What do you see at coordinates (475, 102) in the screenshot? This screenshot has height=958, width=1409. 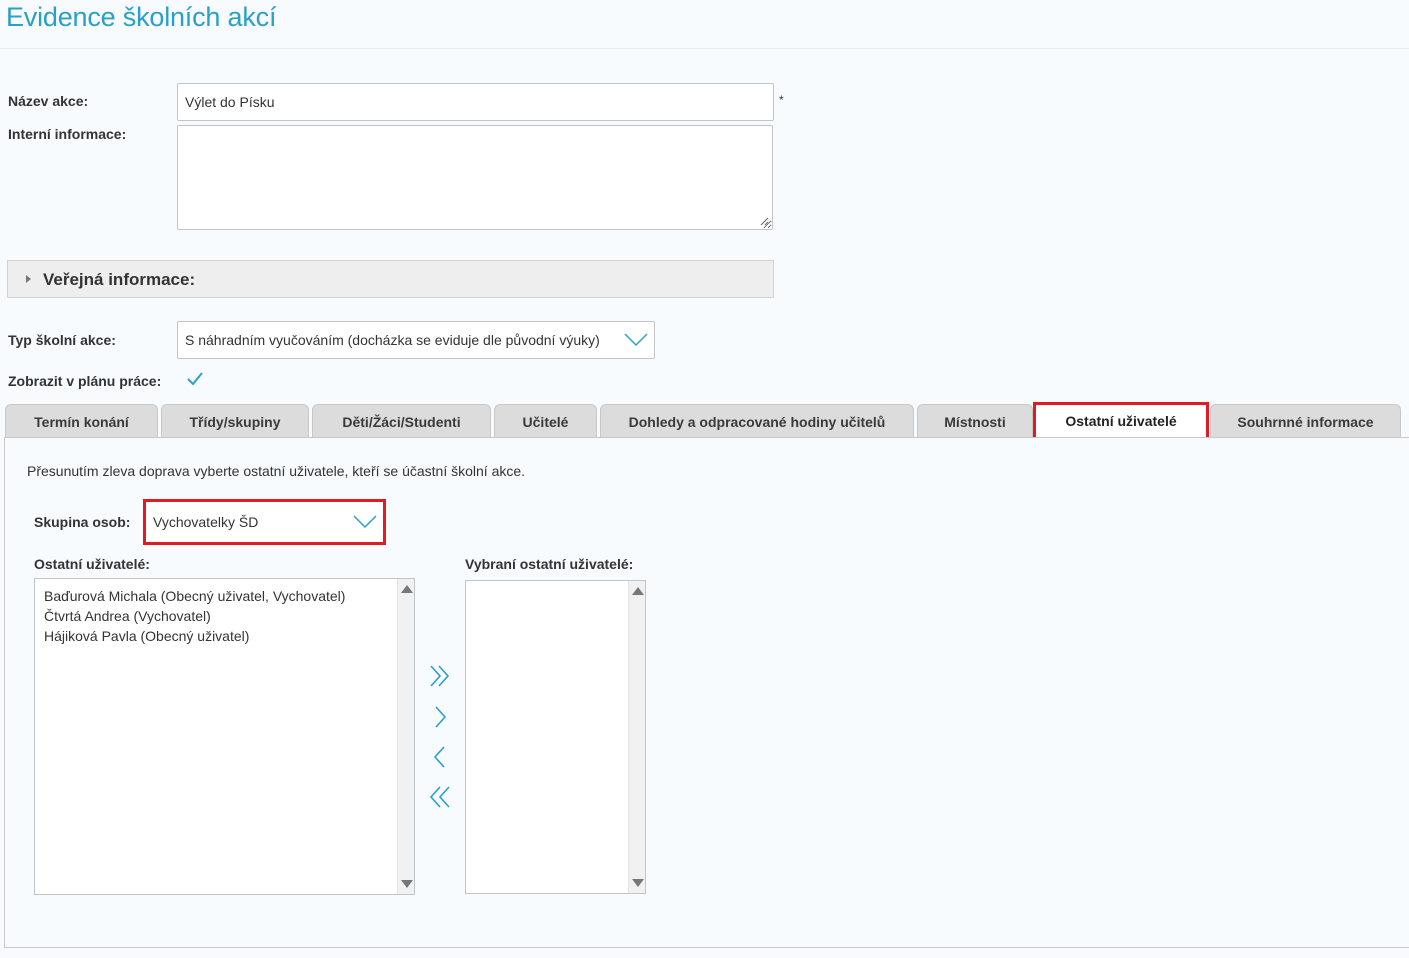 I see `name-input` at bounding box center [475, 102].